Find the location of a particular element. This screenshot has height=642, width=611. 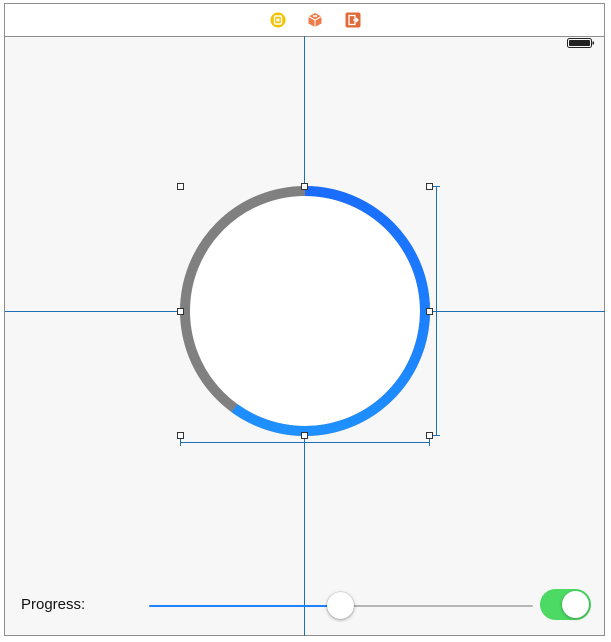

toggle-switch is located at coordinates (565, 604).